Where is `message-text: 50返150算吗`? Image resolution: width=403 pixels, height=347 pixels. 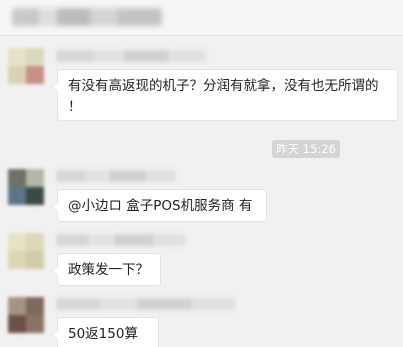 message-text: 50返150算吗 is located at coordinates (103, 334).